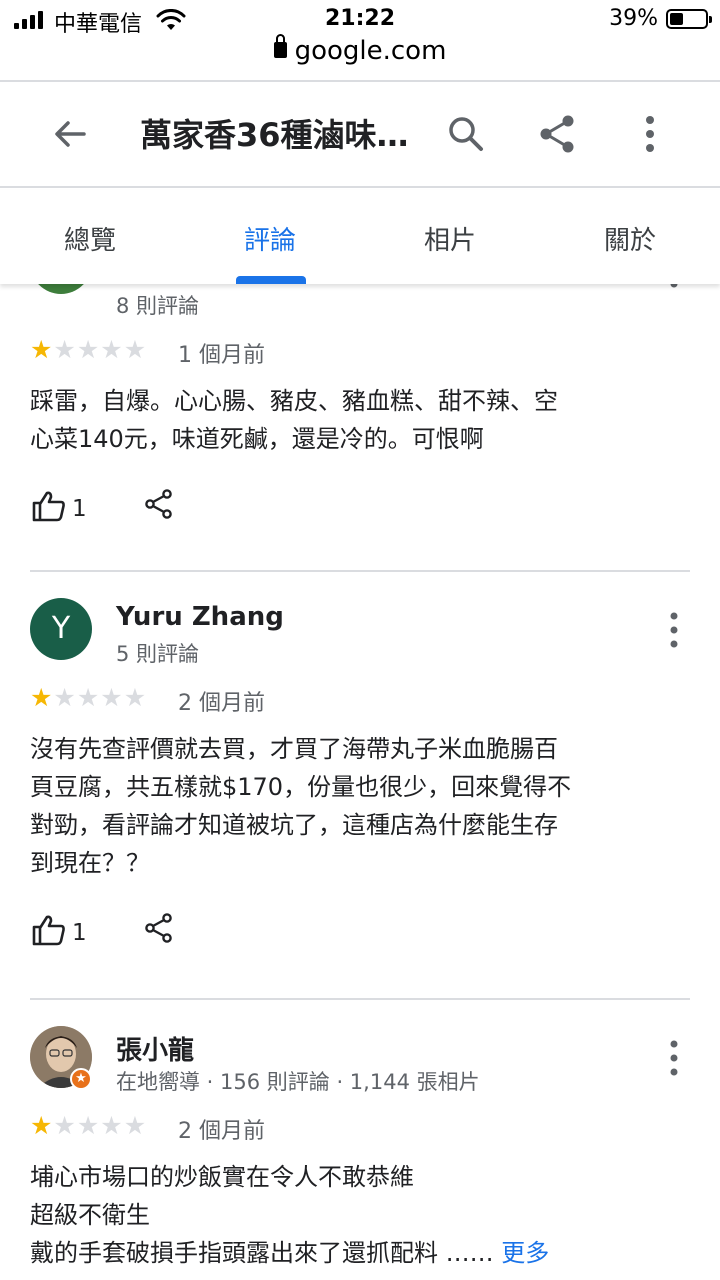 This screenshot has height=1280, width=720. I want to click on avatar: Y, so click(61, 629).